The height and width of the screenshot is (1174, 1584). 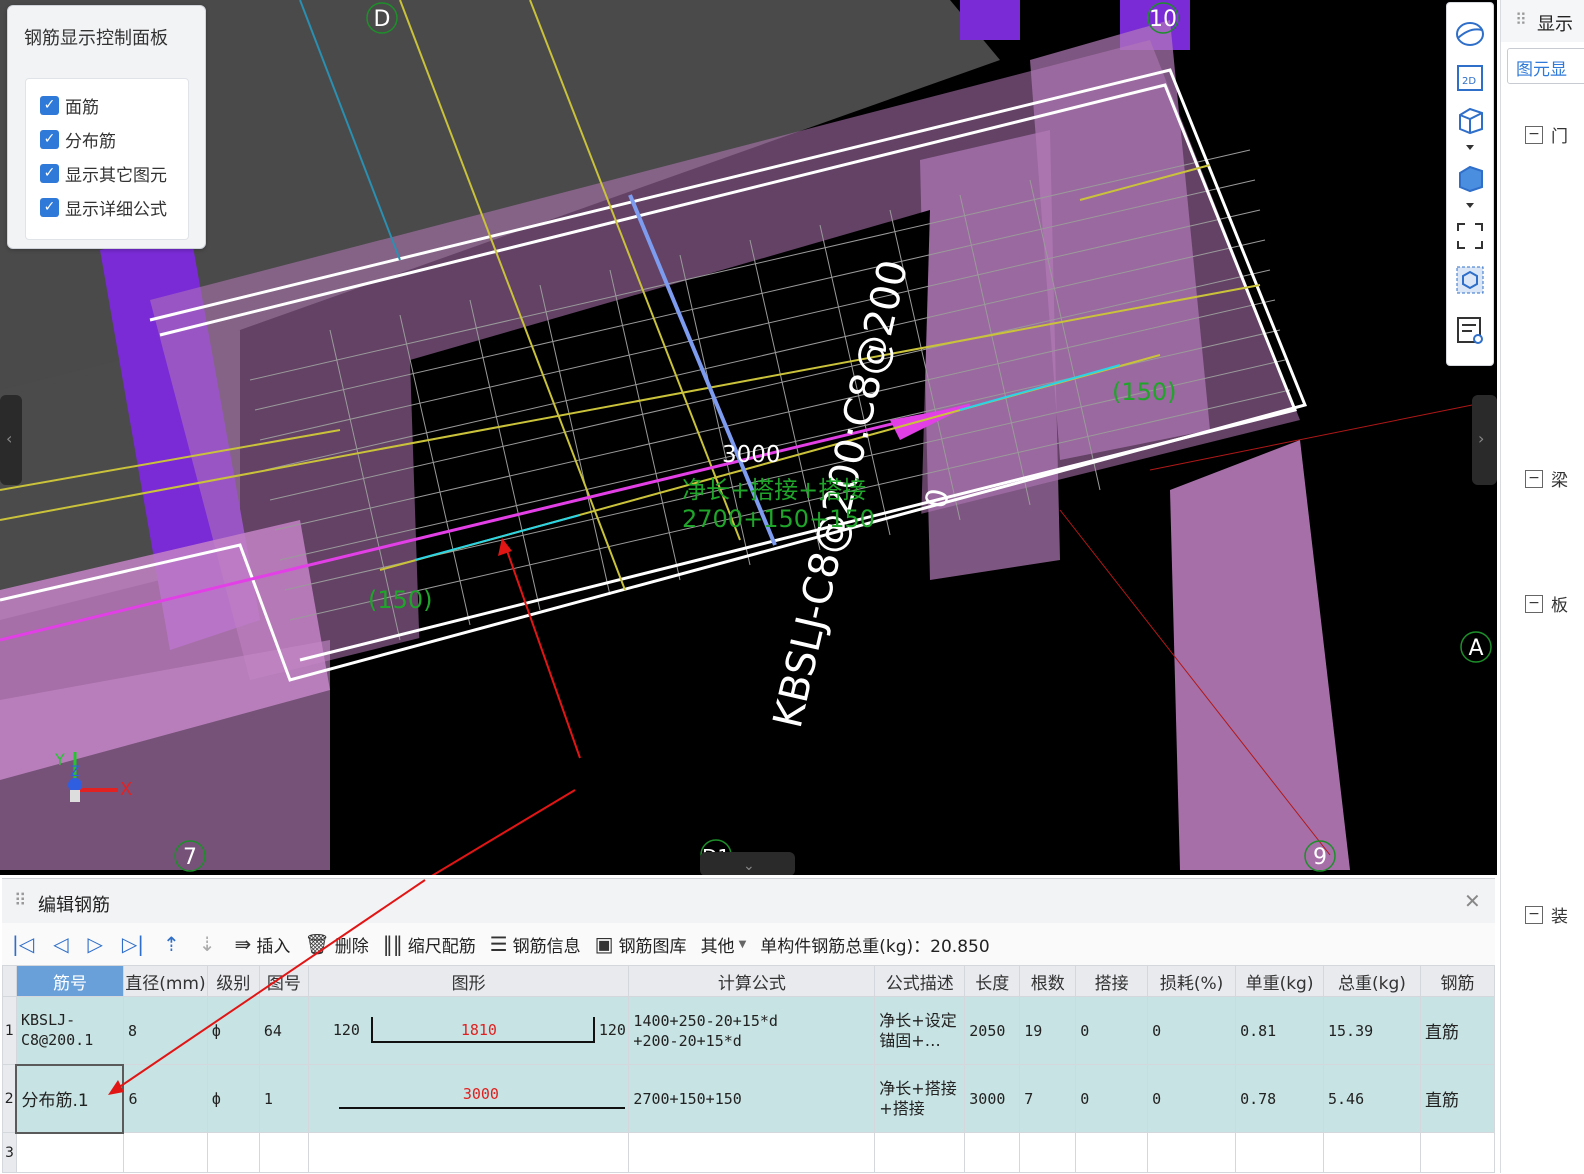 What do you see at coordinates (724, 944) in the screenshot?
I see `other-dropdown: 其他 ▼` at bounding box center [724, 944].